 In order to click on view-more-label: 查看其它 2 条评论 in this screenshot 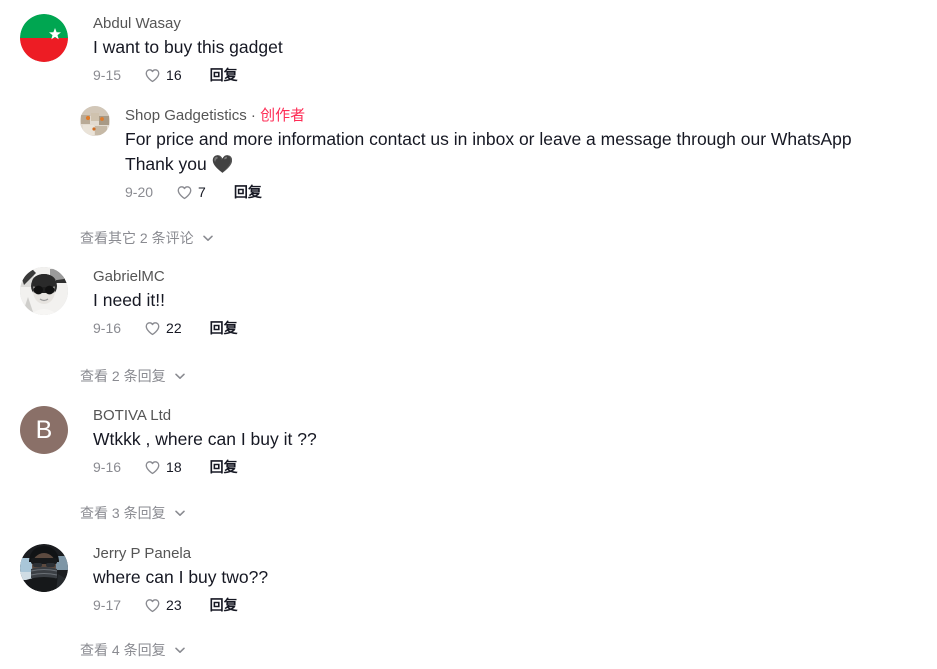, I will do `click(137, 238)`.